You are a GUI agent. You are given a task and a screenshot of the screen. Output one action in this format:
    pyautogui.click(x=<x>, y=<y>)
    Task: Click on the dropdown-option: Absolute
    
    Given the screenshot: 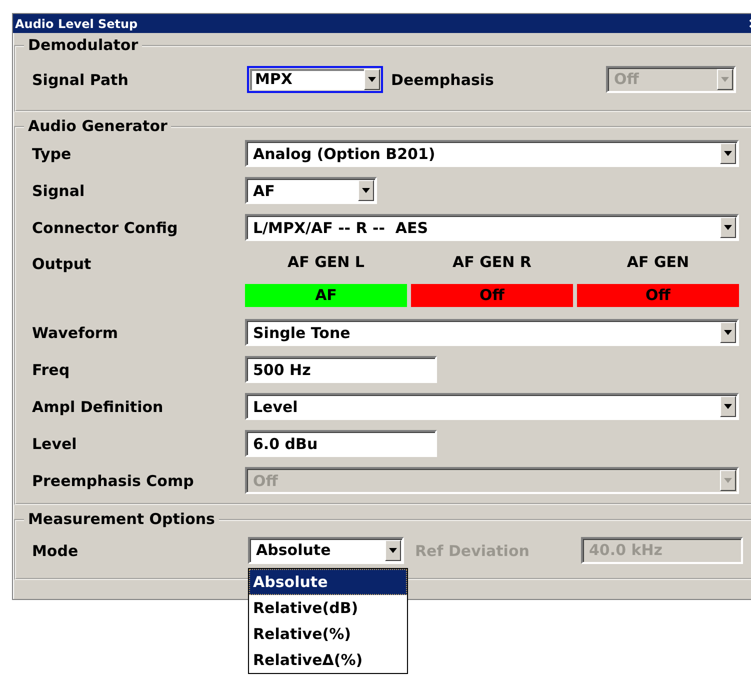 What is the action you would take?
    pyautogui.click(x=328, y=581)
    